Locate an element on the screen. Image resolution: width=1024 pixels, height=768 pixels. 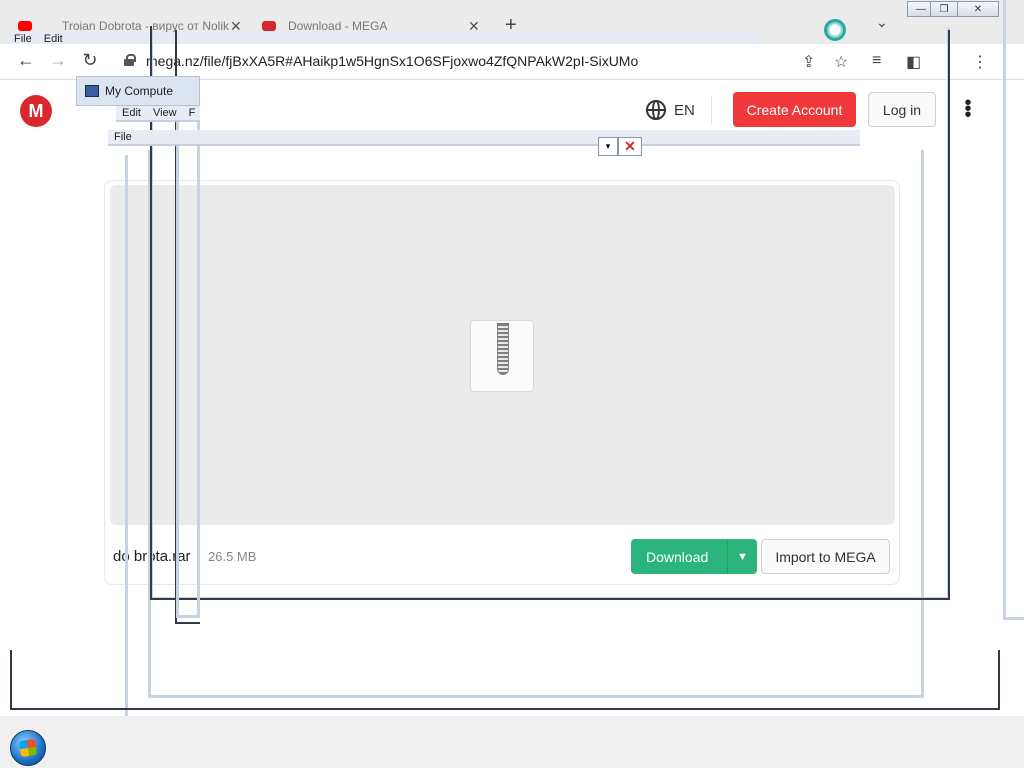
youtube-favicon-icon is located at coordinates (25, 26).